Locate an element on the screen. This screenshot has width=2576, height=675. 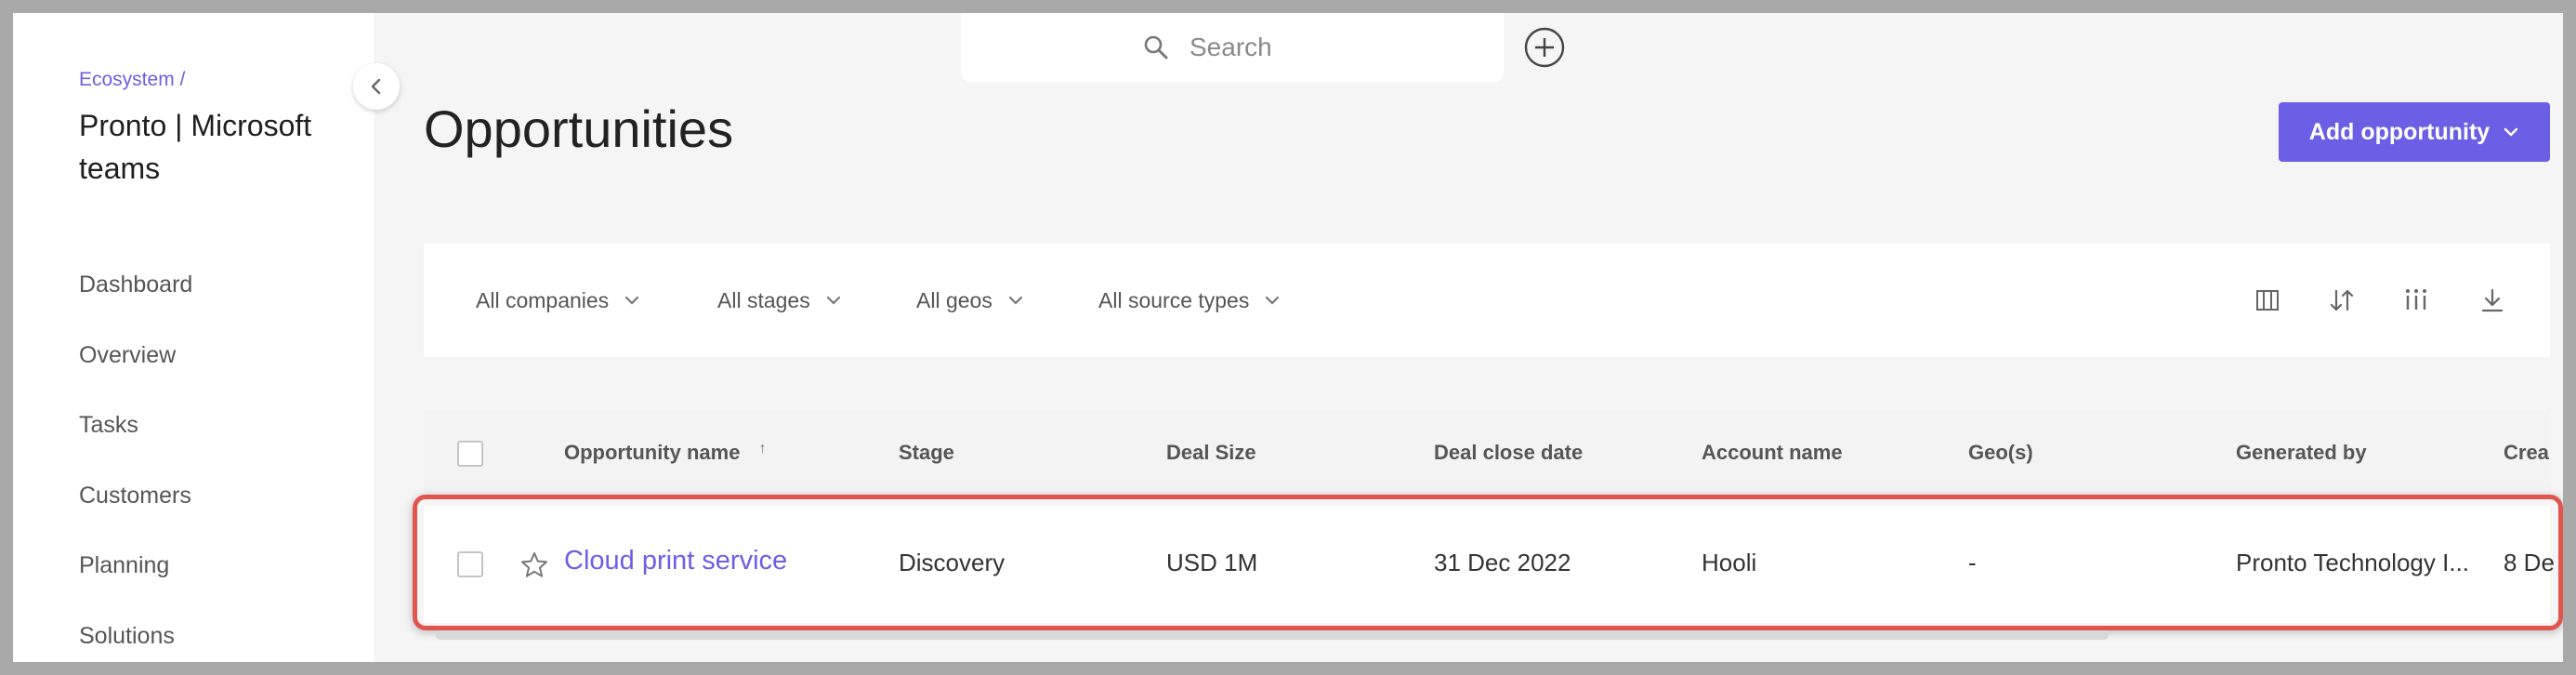
filter-label: All geos is located at coordinates (954, 300).